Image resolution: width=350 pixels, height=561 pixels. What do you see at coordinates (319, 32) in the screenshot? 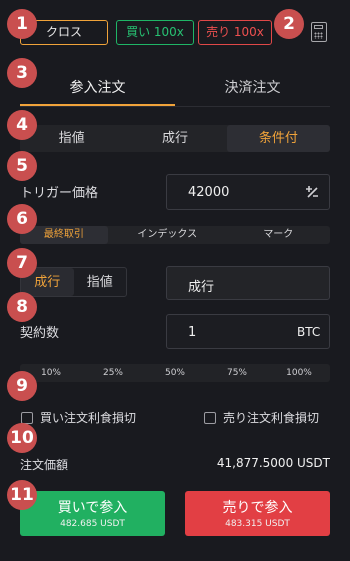
I see `calculator-icon` at bounding box center [319, 32].